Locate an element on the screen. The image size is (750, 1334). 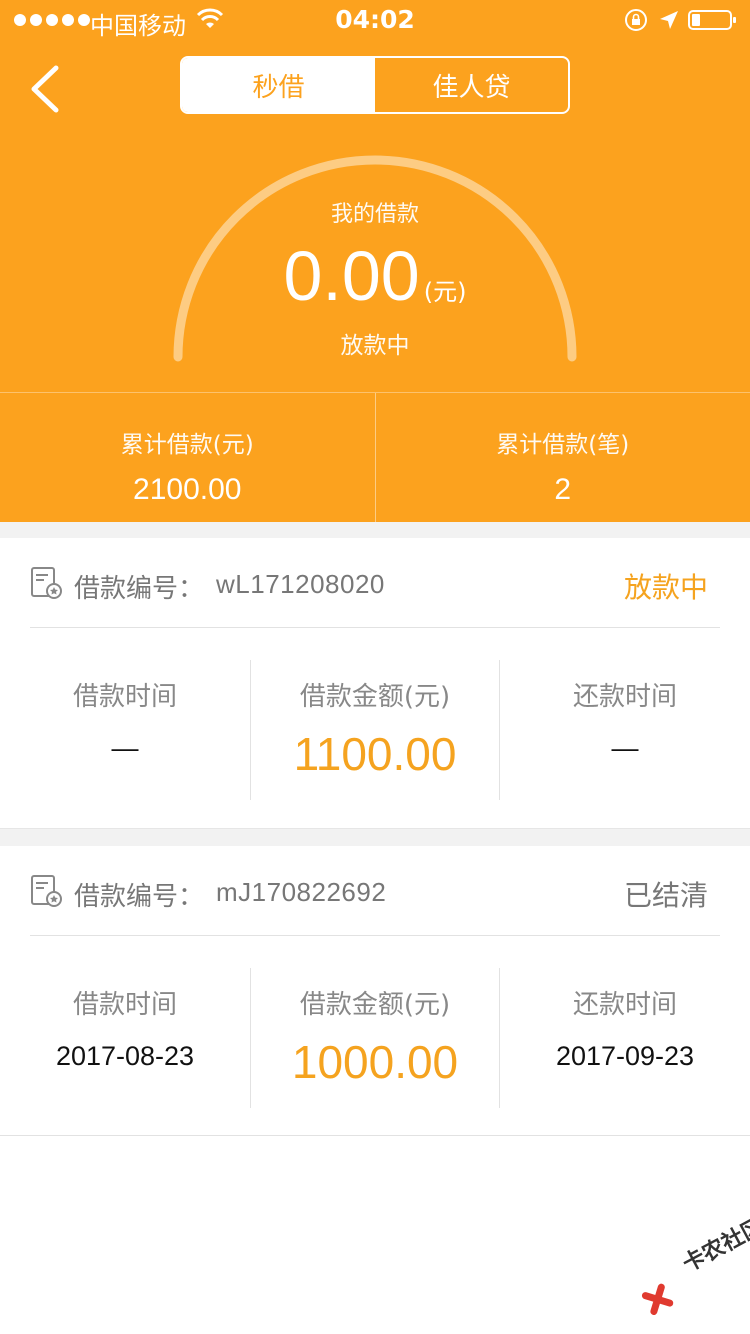
loan-amount-value: 1000.00 is located at coordinates (375, 1062).